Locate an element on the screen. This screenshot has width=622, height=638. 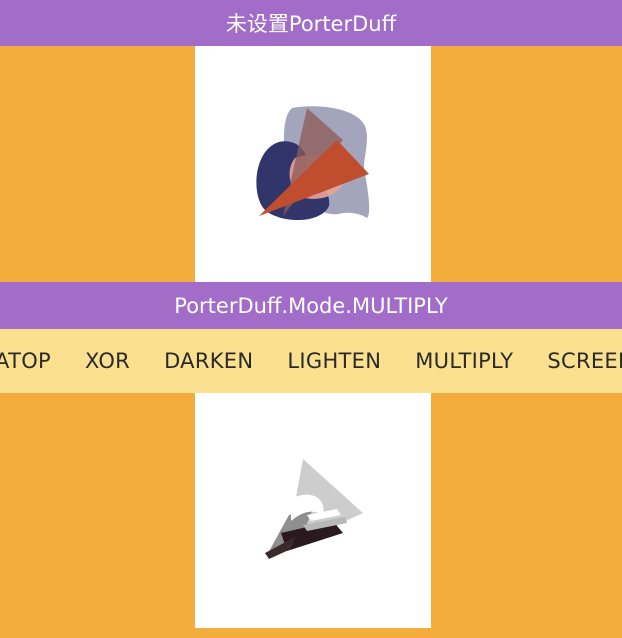
header-bar: 未设置PorterDuff is located at coordinates (311, 23).